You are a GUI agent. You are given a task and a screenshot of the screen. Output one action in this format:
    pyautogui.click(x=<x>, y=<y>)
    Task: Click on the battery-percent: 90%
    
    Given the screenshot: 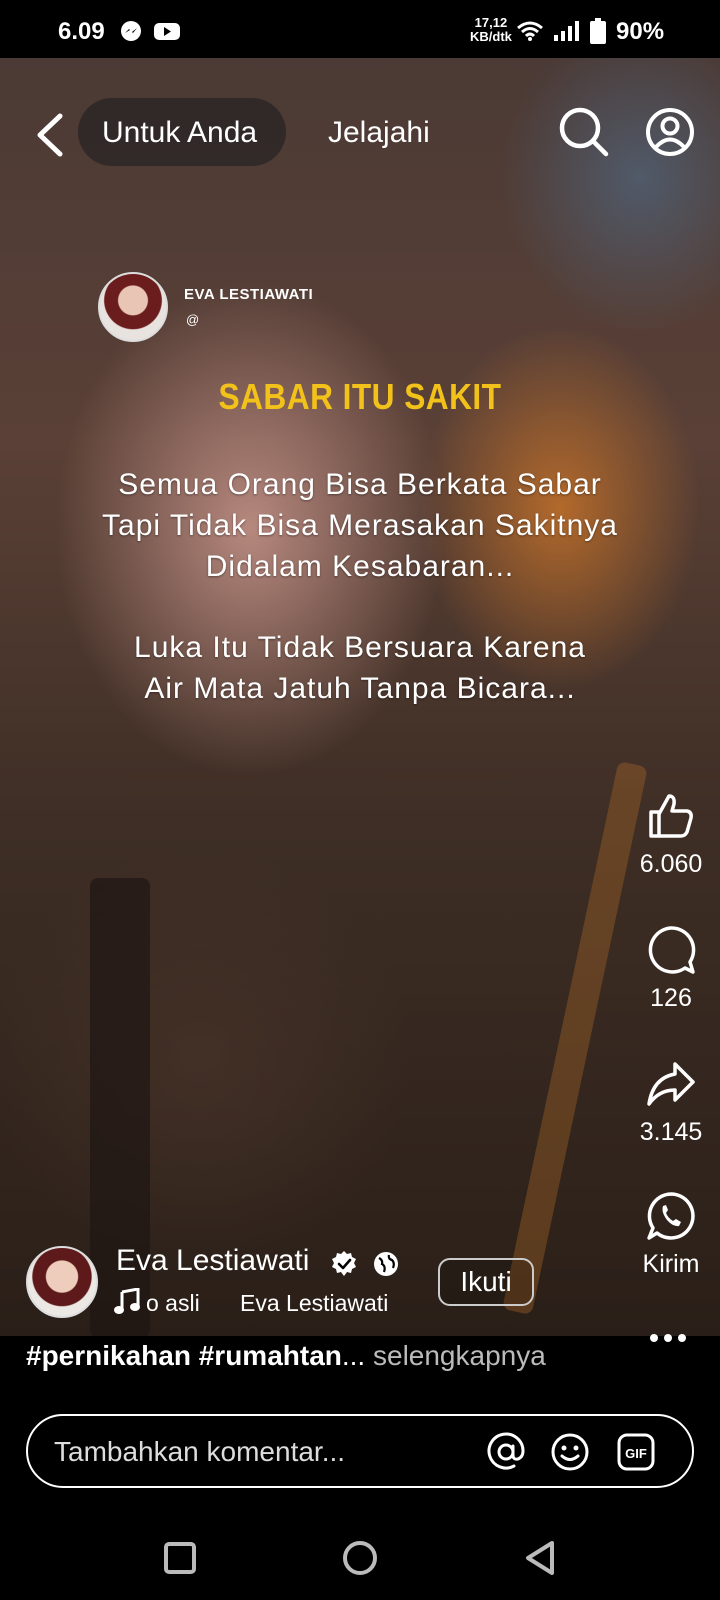 What is the action you would take?
    pyautogui.click(x=640, y=31)
    